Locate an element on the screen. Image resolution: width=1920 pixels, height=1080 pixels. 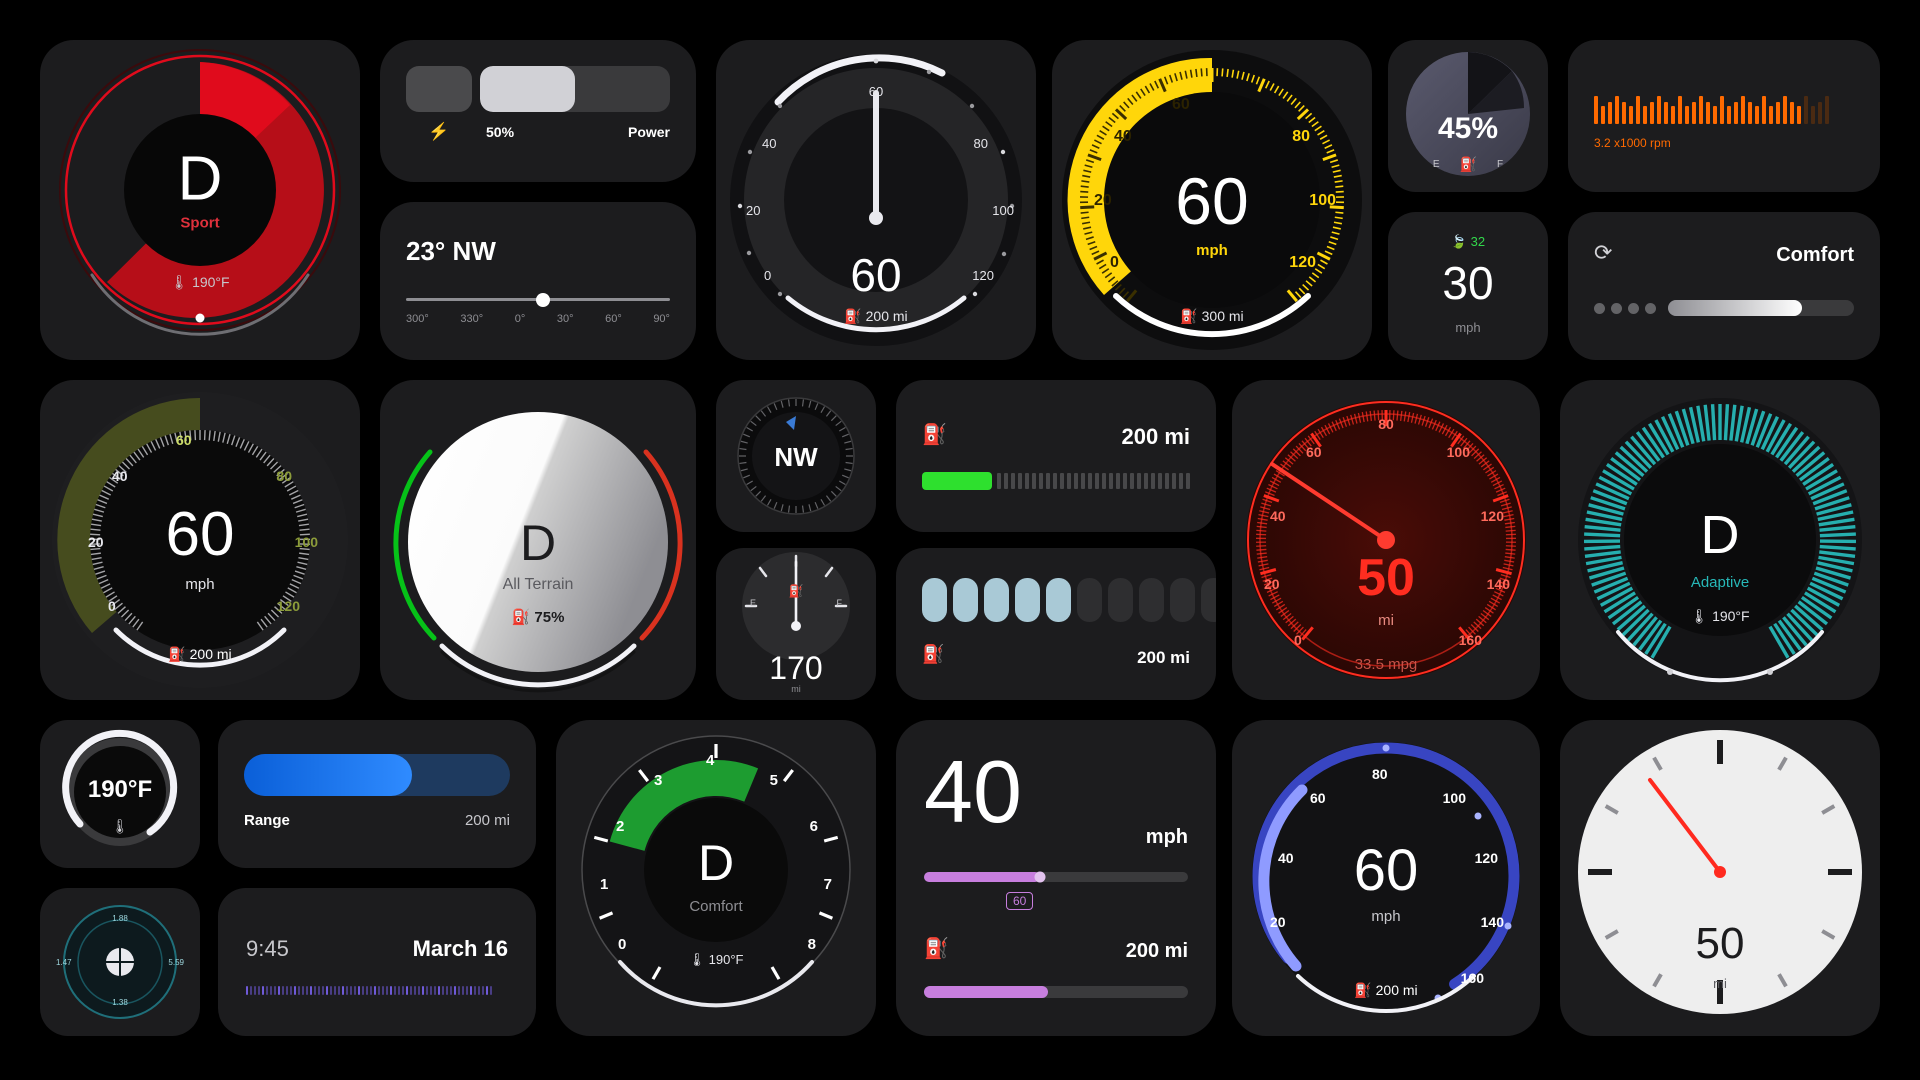
mode-intensity-slider is located at coordinates (1761, 308).